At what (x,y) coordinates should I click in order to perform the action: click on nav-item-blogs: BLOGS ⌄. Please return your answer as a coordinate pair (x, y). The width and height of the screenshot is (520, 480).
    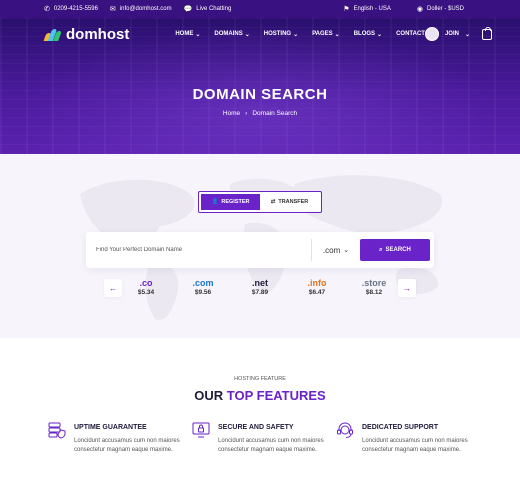
    Looking at the image, I should click on (368, 34).